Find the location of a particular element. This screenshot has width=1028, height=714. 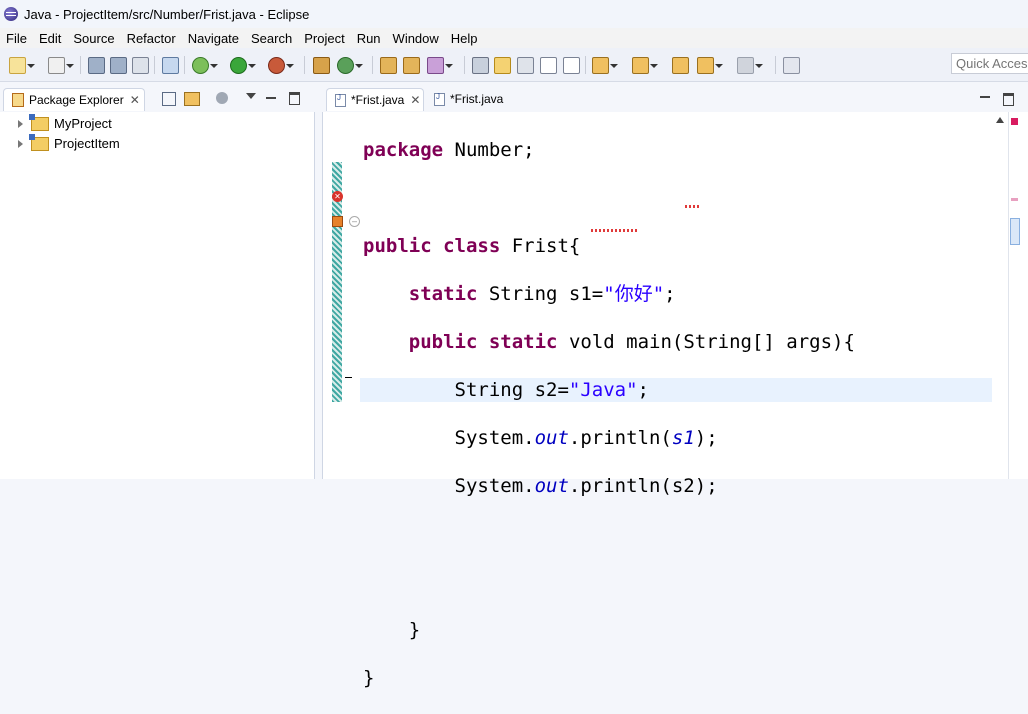

menu-help: Help is located at coordinates (464, 38).